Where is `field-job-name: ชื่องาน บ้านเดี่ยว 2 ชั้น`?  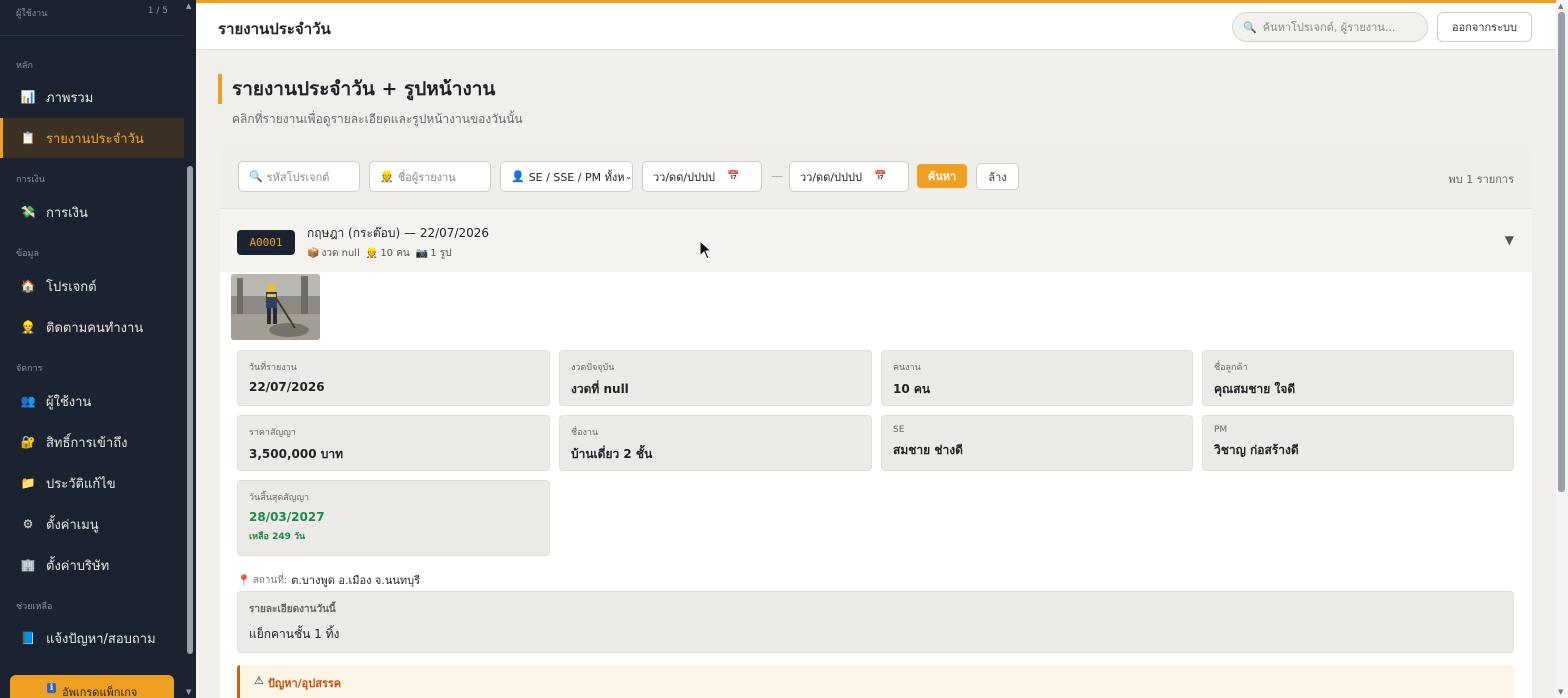 field-job-name: ชื่องาน บ้านเดี่ยว 2 ชั้น is located at coordinates (715, 443).